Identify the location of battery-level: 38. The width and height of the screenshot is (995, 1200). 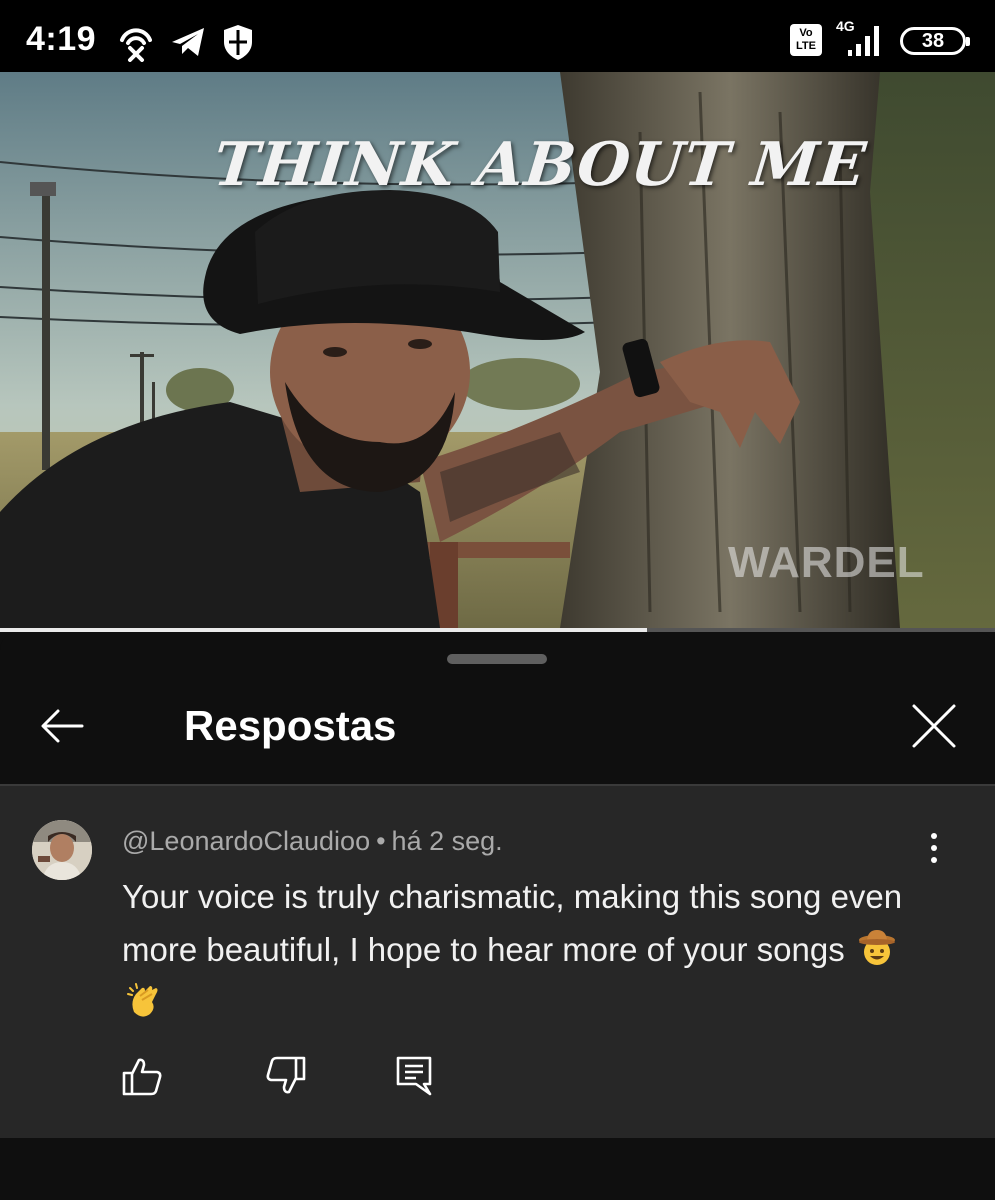
(933, 41).